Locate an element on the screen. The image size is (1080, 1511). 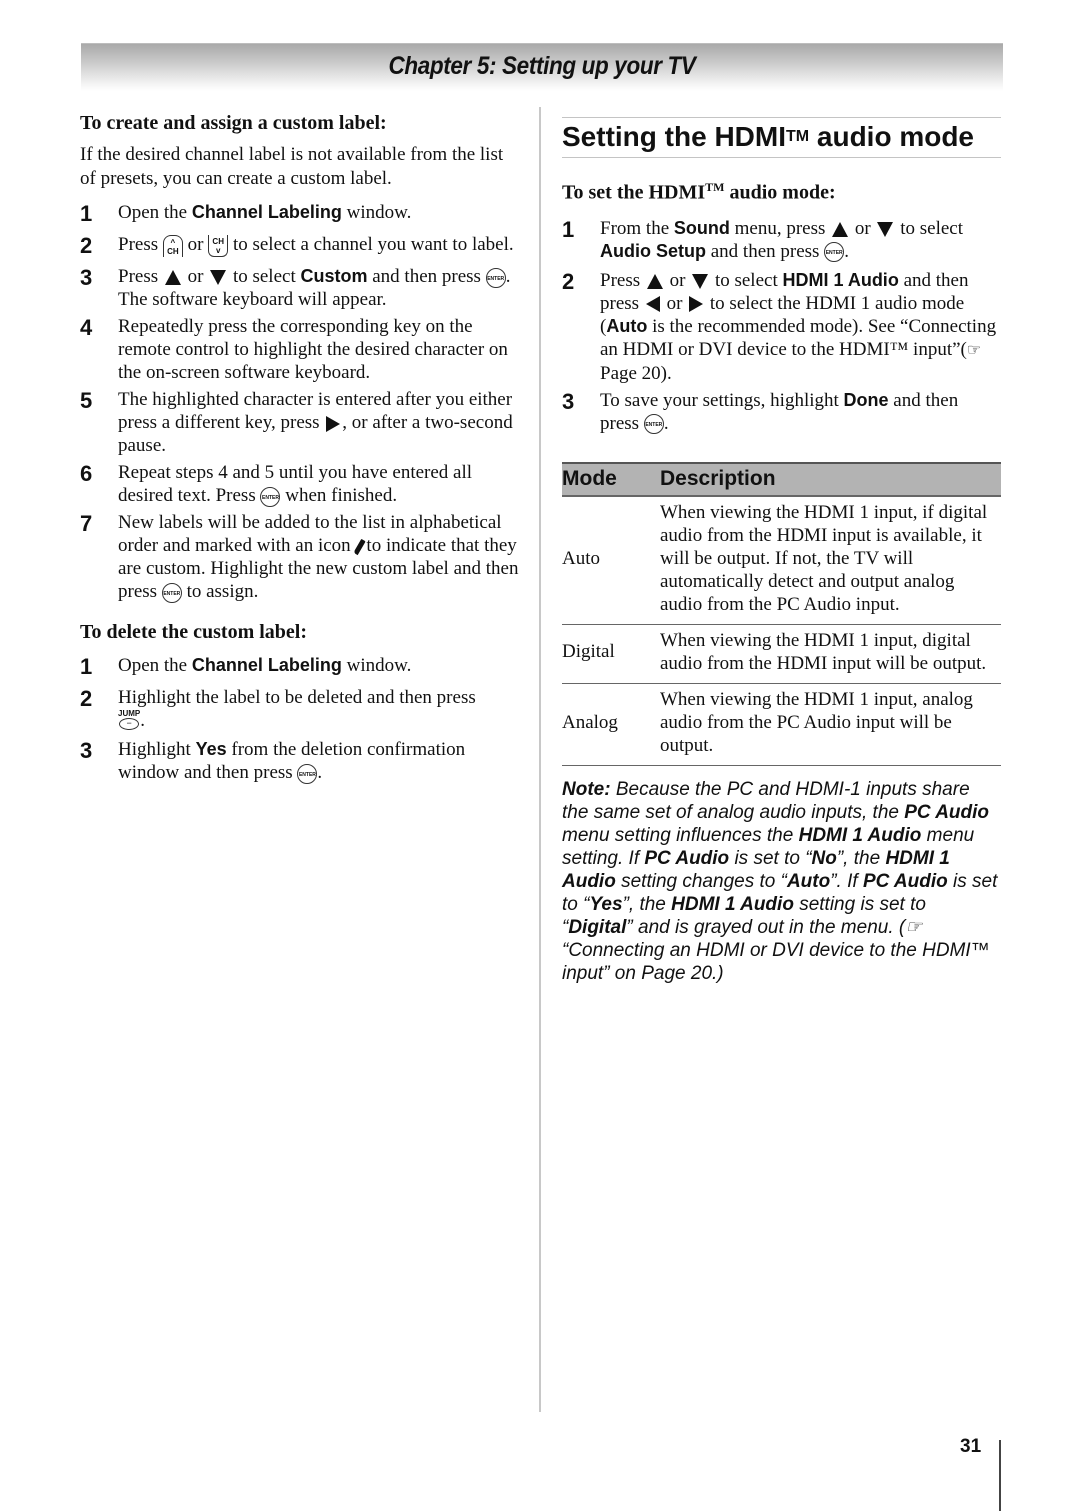
mode-cell: Digital is located at coordinates (611, 654).